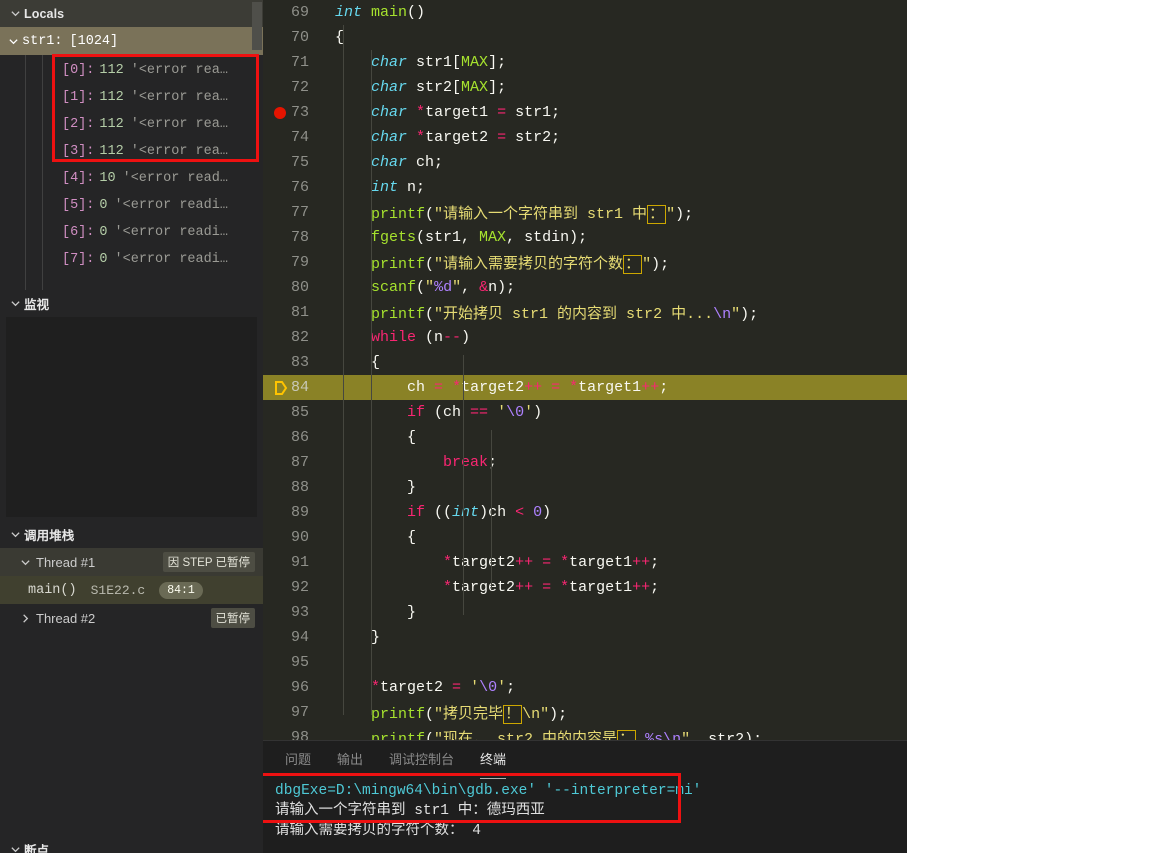 The height and width of the screenshot is (853, 1152). I want to click on code-line-78: 78 fgets(str1, MAX, stdin);, so click(585, 237).